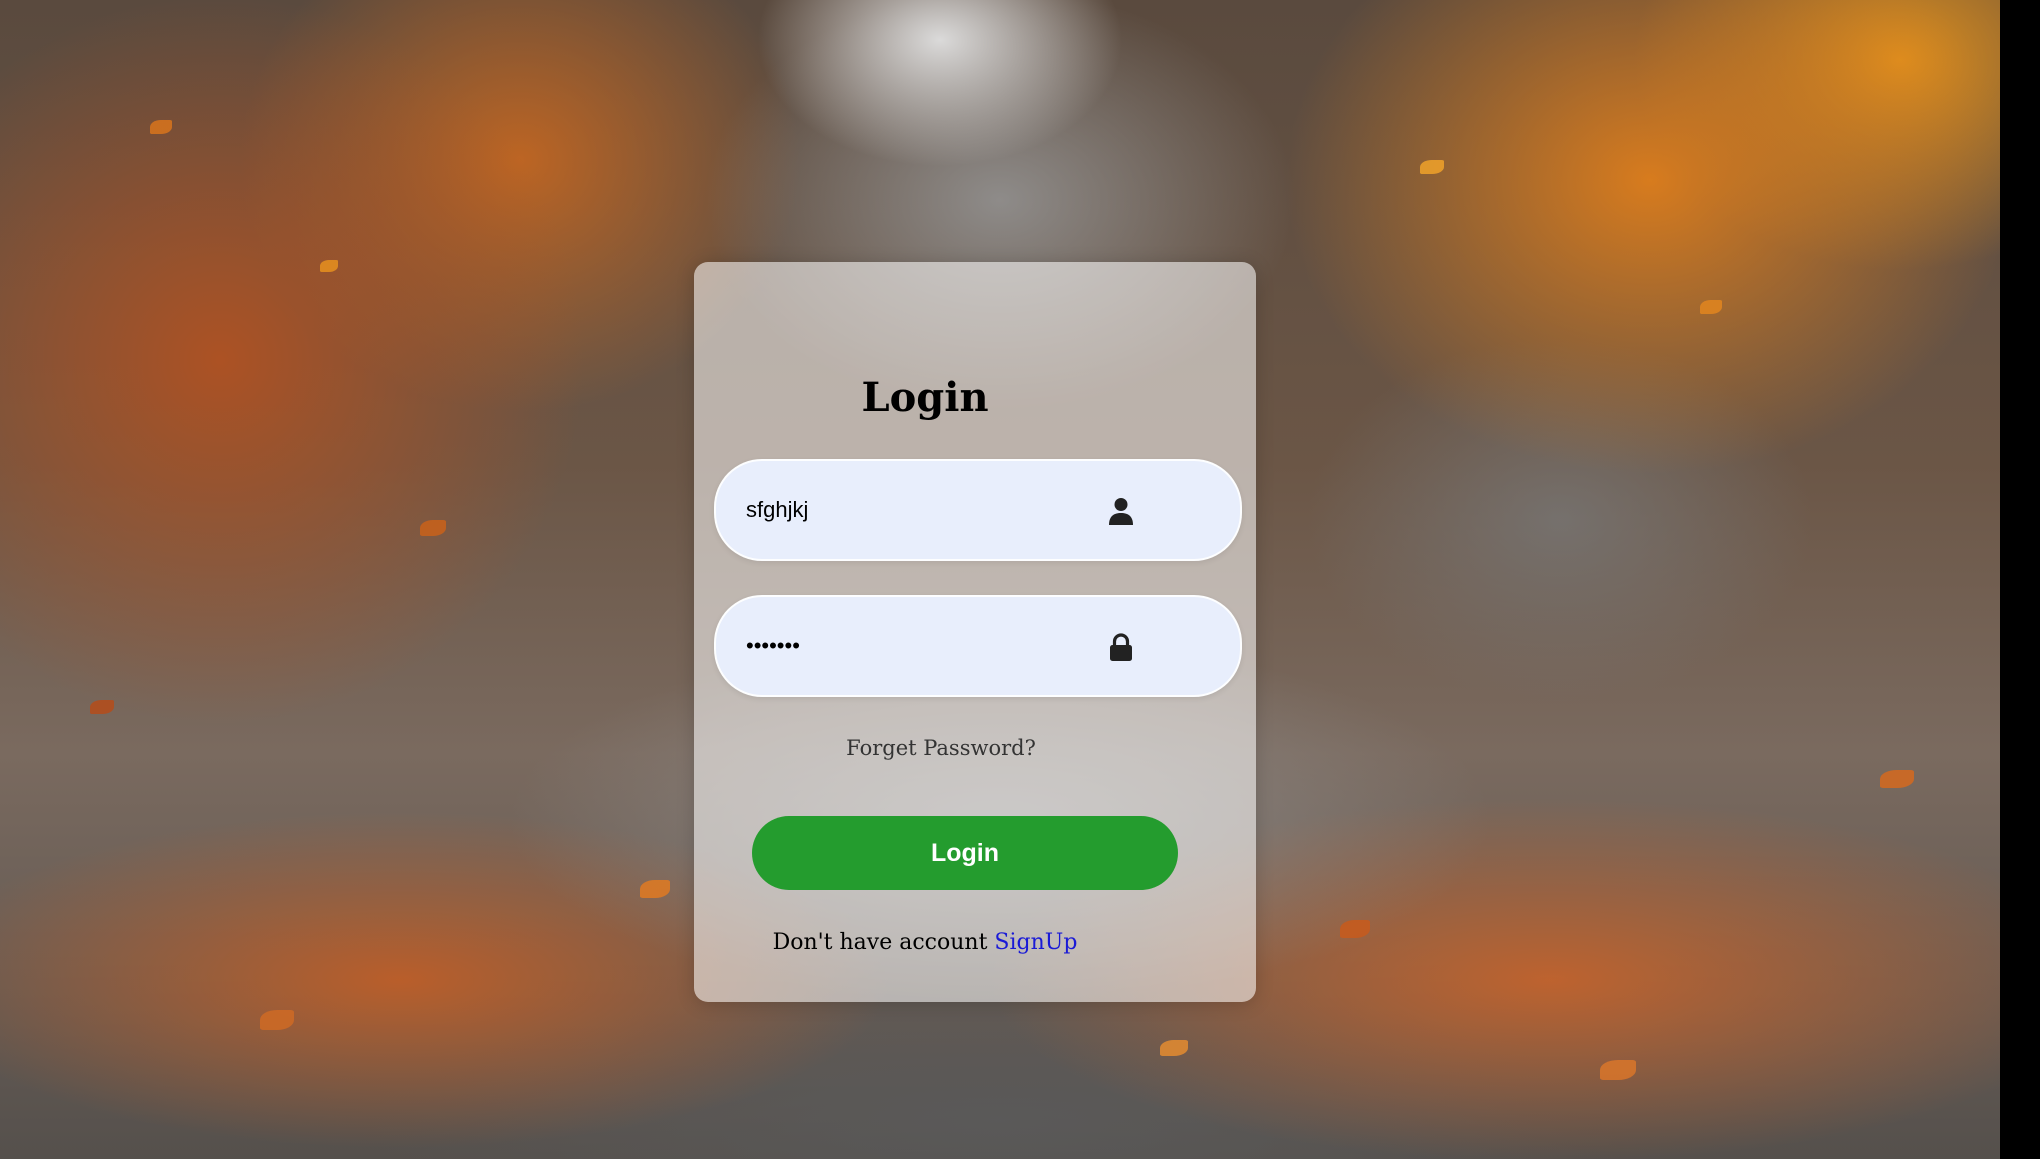 This screenshot has width=2040, height=1159. What do you see at coordinates (925, 397) in the screenshot?
I see `page-title: Login` at bounding box center [925, 397].